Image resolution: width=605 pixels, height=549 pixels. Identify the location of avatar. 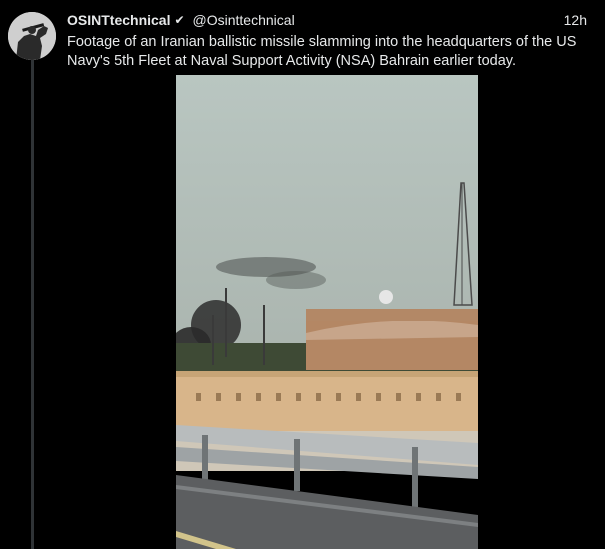
(32, 36).